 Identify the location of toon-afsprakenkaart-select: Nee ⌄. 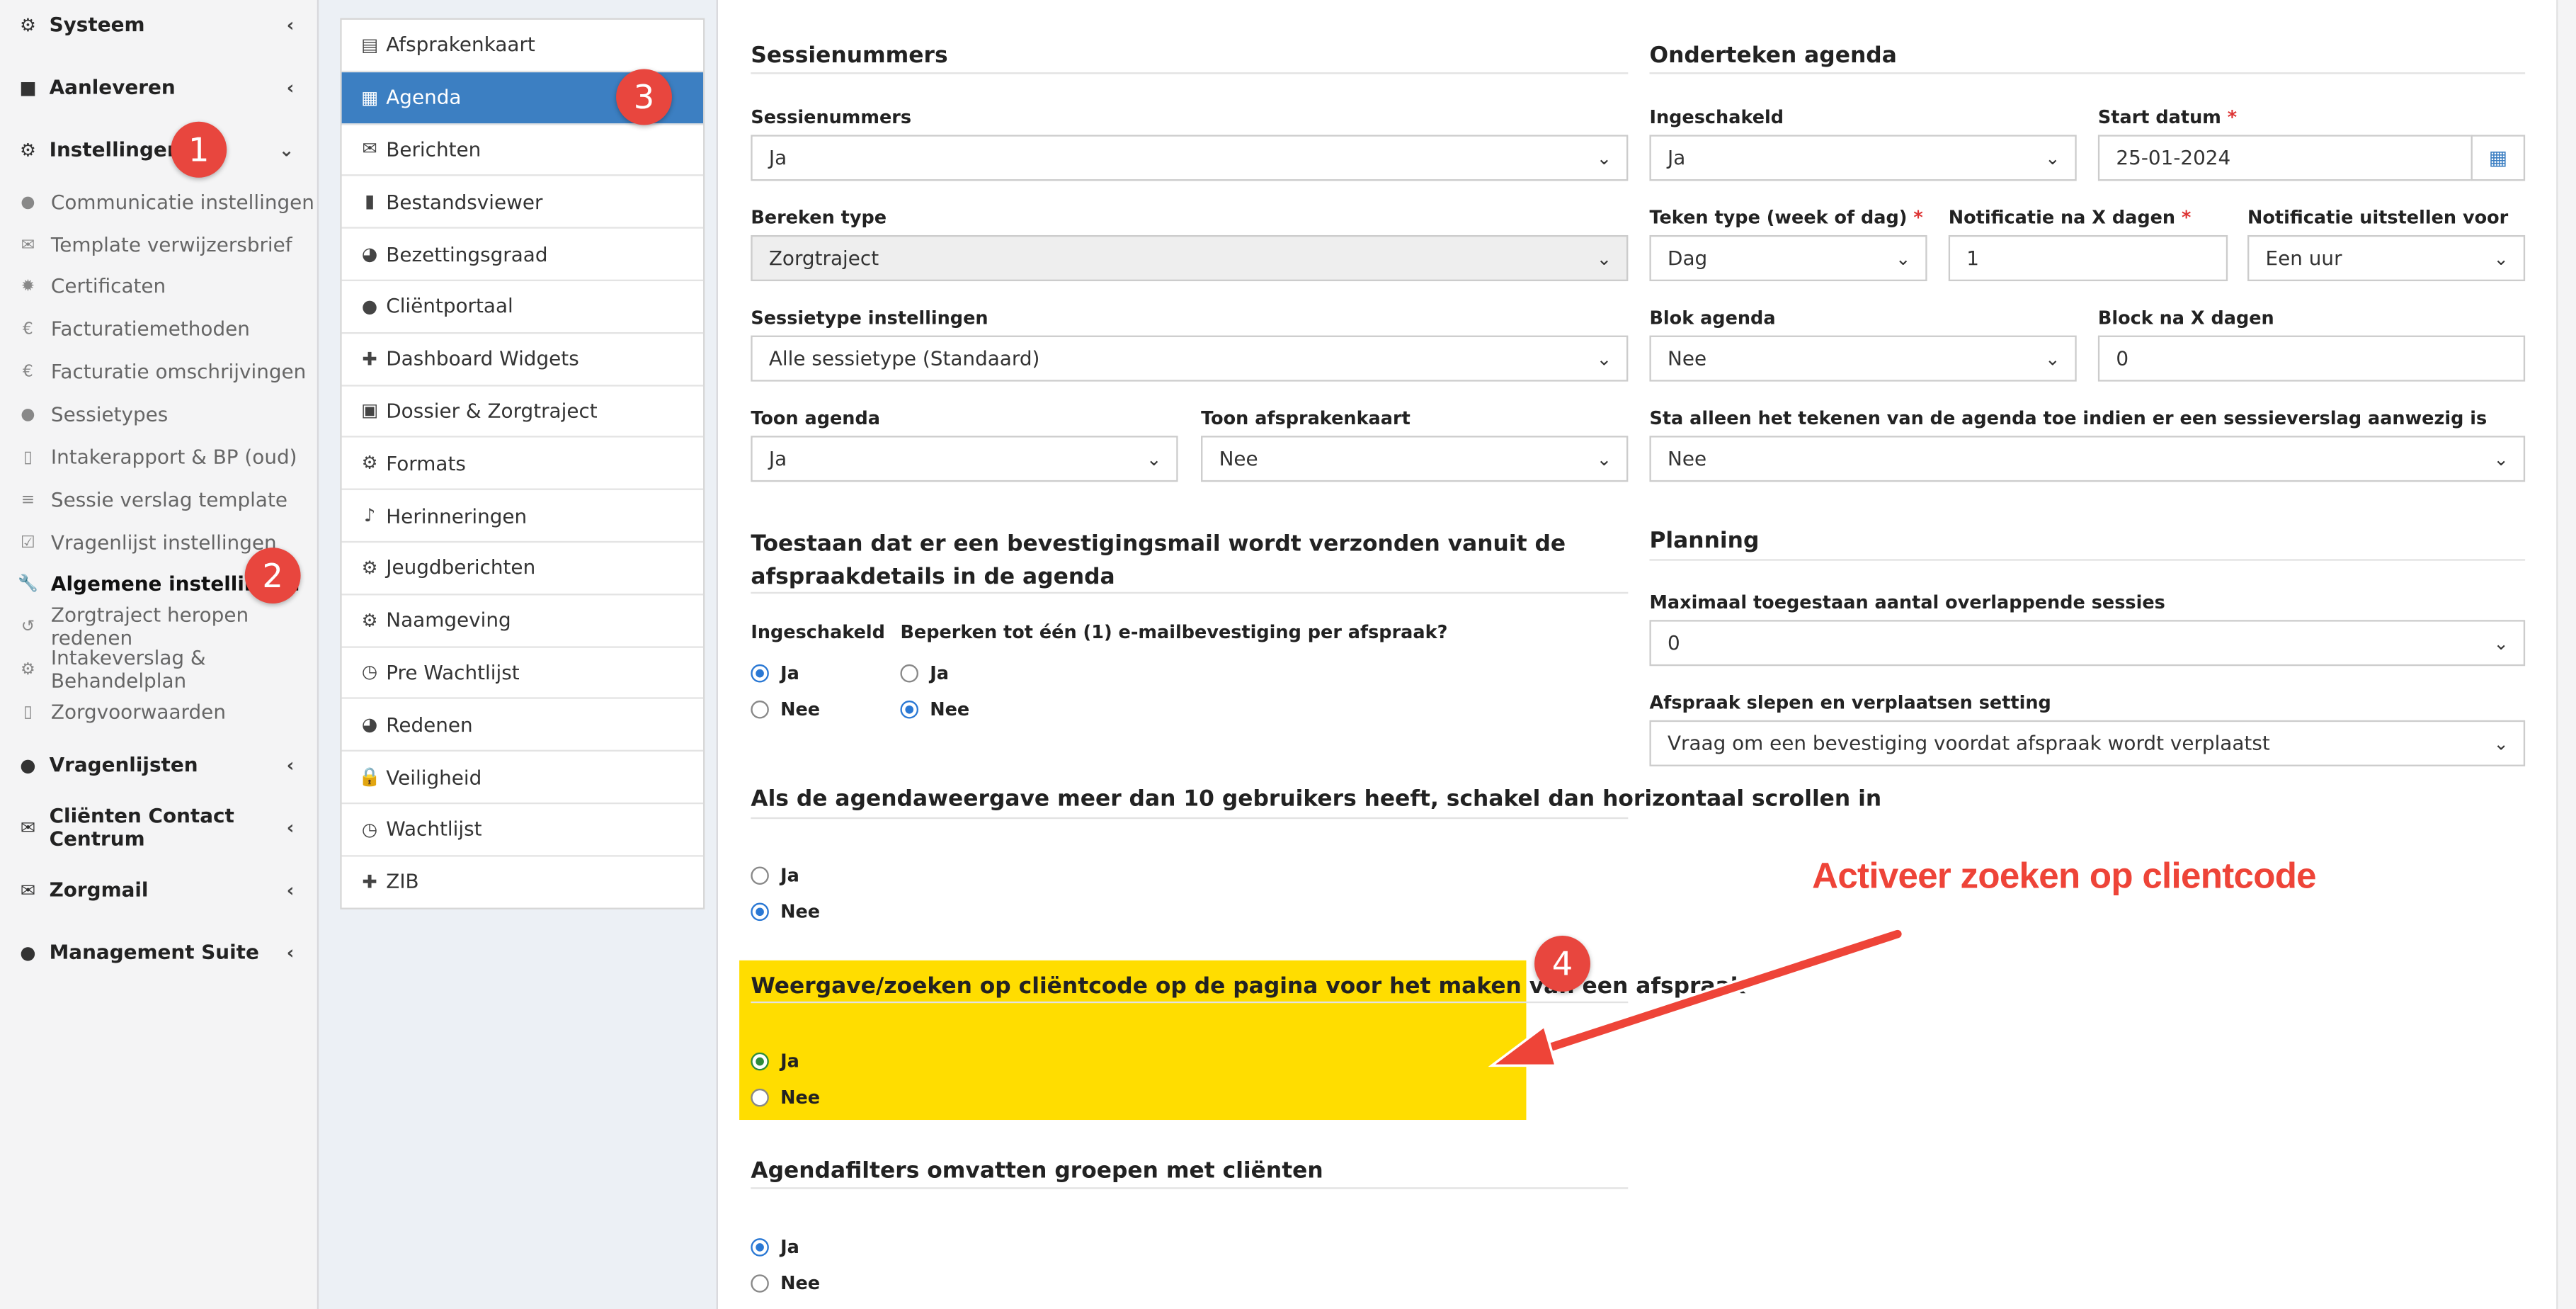
(1415, 459).